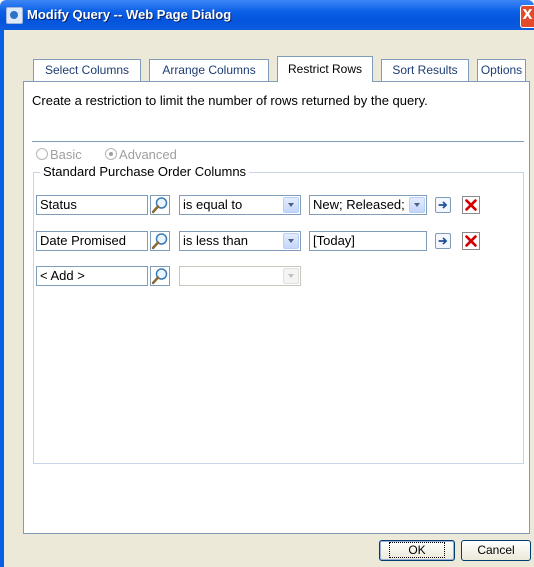 The image size is (534, 567). I want to click on add-column-field: < Add >, so click(92, 276).